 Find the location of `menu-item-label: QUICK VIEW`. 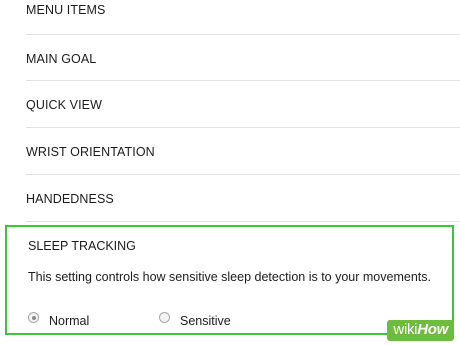

menu-item-label: QUICK VIEW is located at coordinates (64, 105).